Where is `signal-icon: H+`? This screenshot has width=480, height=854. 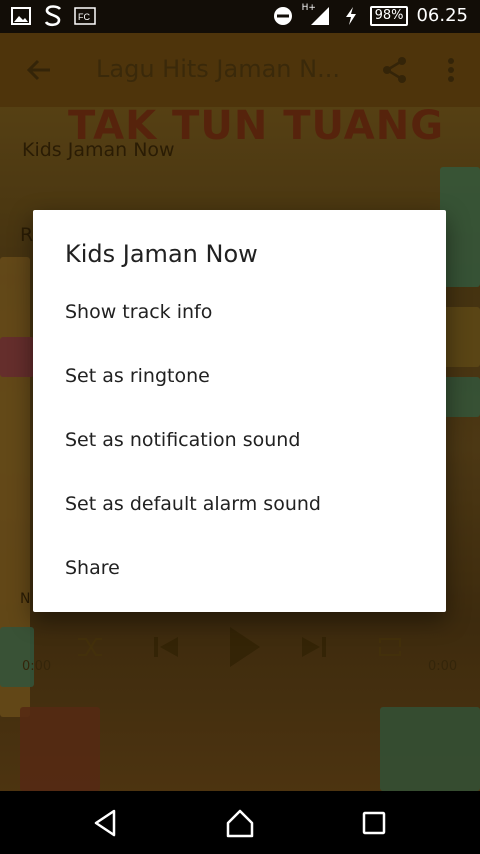
signal-icon: H+ is located at coordinates (316, 14).